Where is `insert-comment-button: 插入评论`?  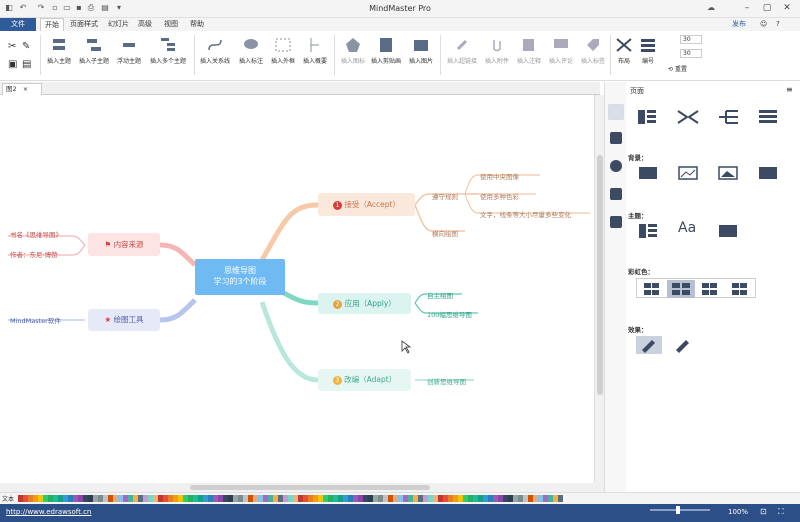
insert-comment-button: 插入评论 is located at coordinates (561, 55).